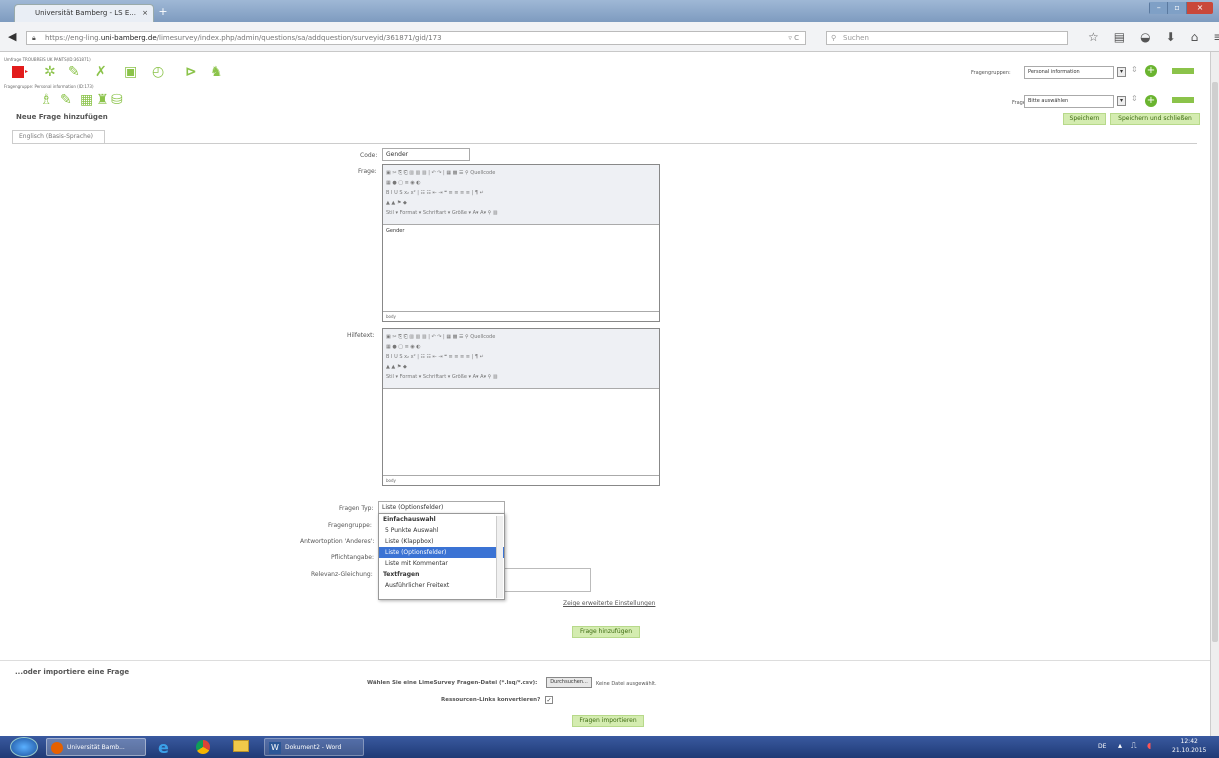  I want to click on tools-icon: ✗, so click(101, 72).